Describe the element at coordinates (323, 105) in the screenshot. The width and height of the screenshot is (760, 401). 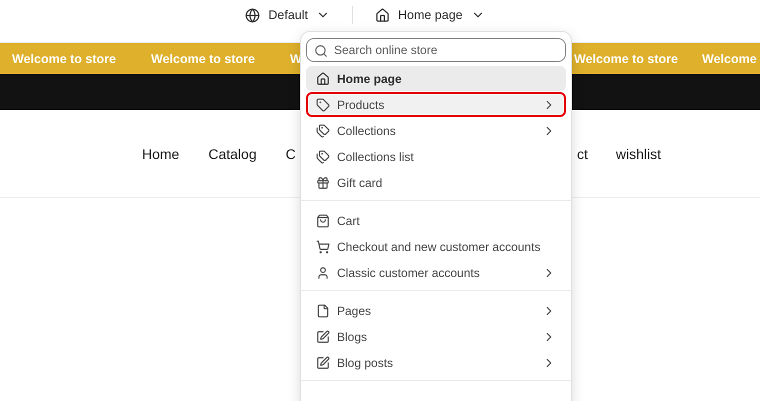
I see `tag-icon` at that location.